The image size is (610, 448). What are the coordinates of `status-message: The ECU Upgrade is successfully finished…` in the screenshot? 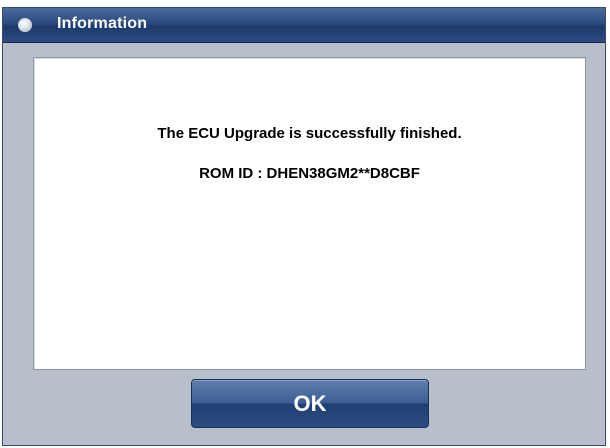 It's located at (309, 133).